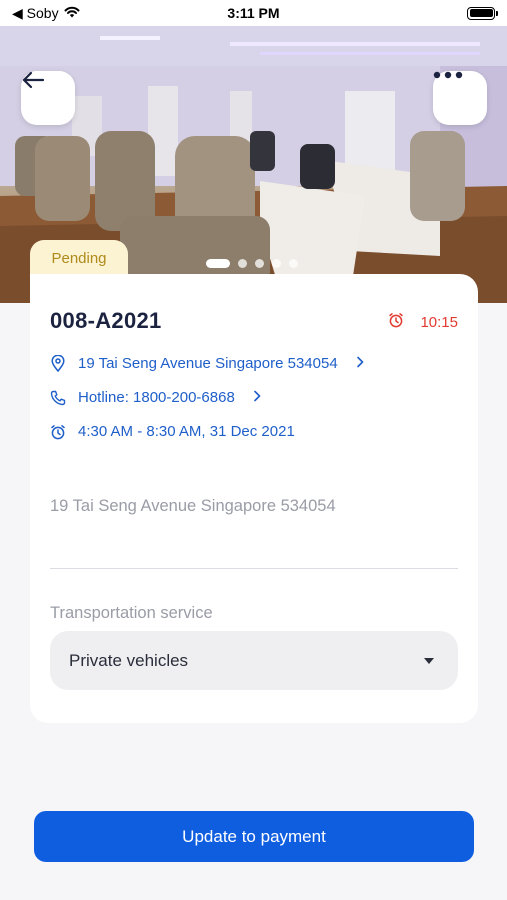  I want to click on booking-id: 008-A2021, so click(106, 320).